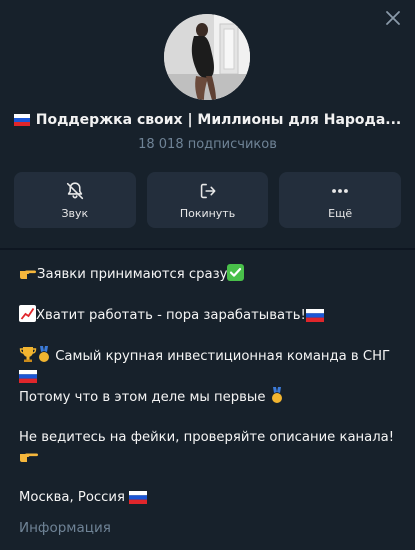  What do you see at coordinates (27, 313) in the screenshot?
I see `chart-up-icon` at bounding box center [27, 313].